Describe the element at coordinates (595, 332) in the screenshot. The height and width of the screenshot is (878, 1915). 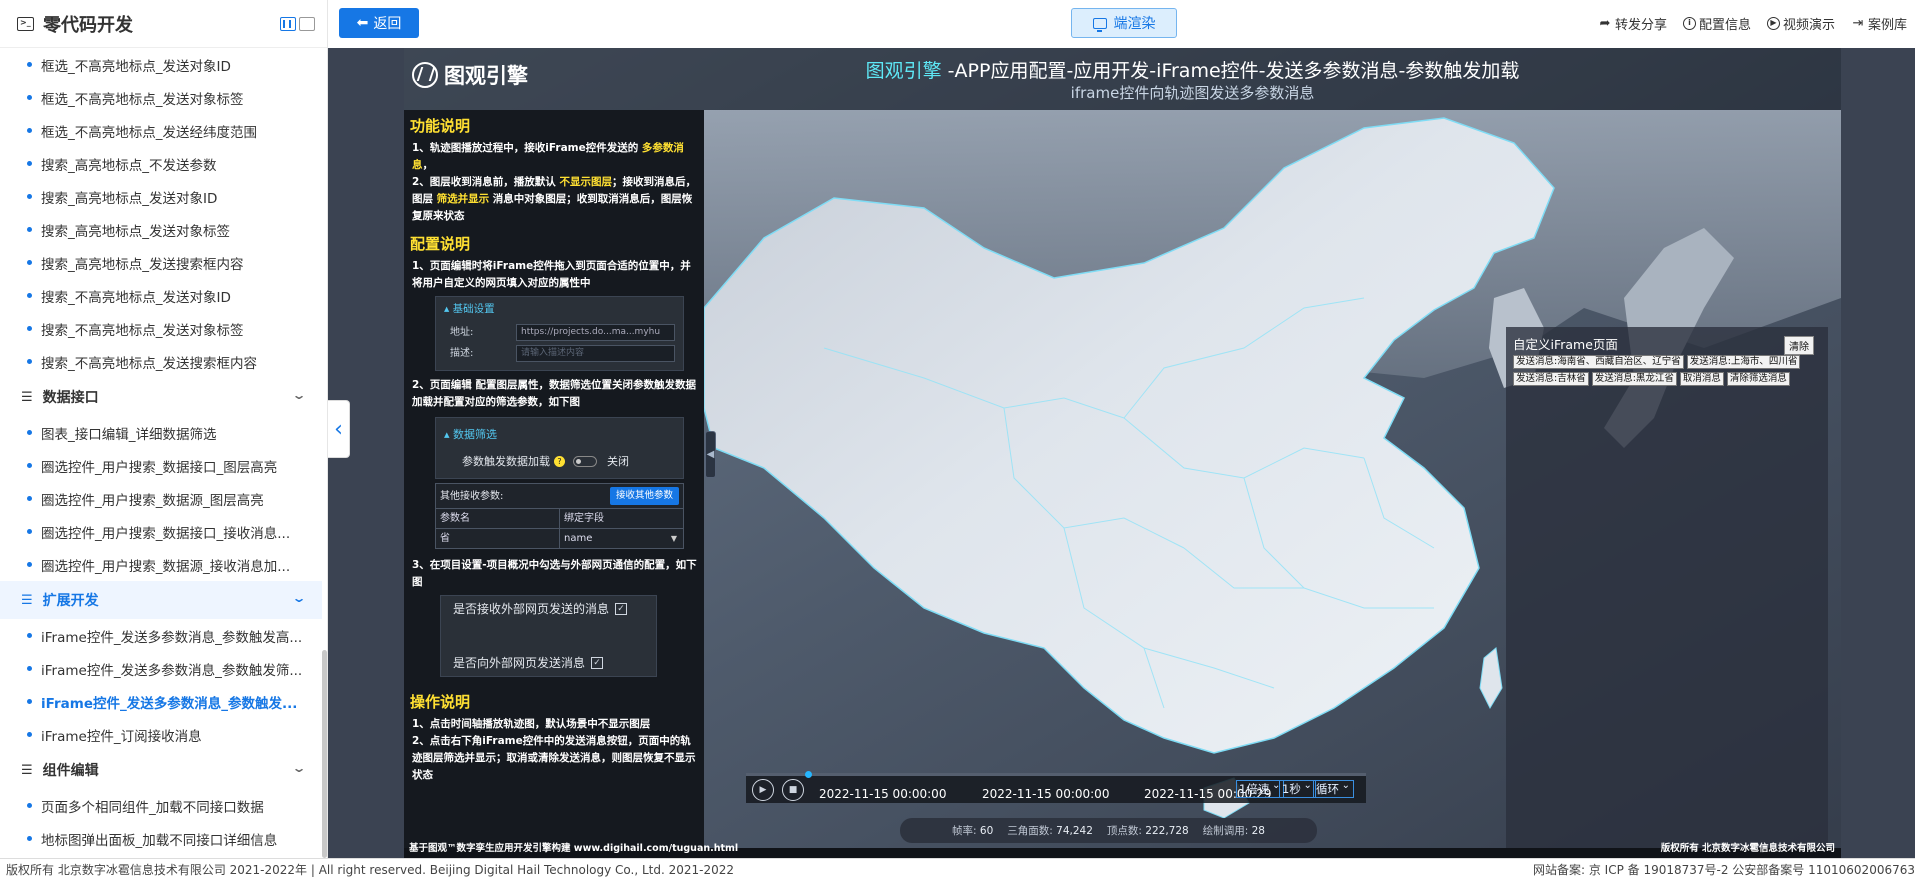
I see `address-field: https://projects.do...ma...myhu` at that location.